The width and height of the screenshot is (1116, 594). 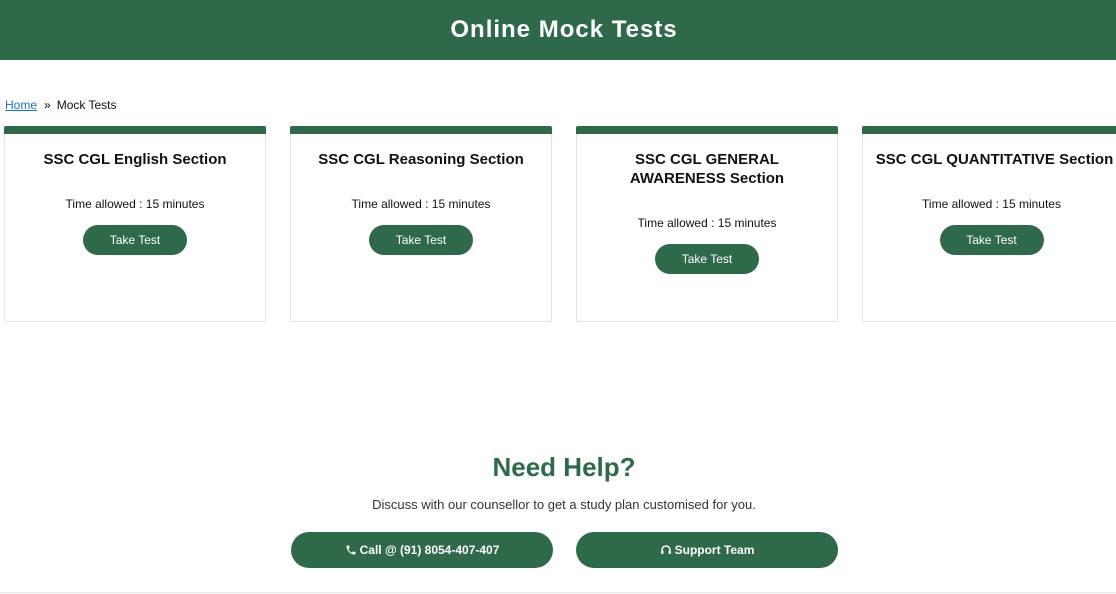 I want to click on card-title: SSC CGL GENERAL AWARENESS Section, so click(x=707, y=169).